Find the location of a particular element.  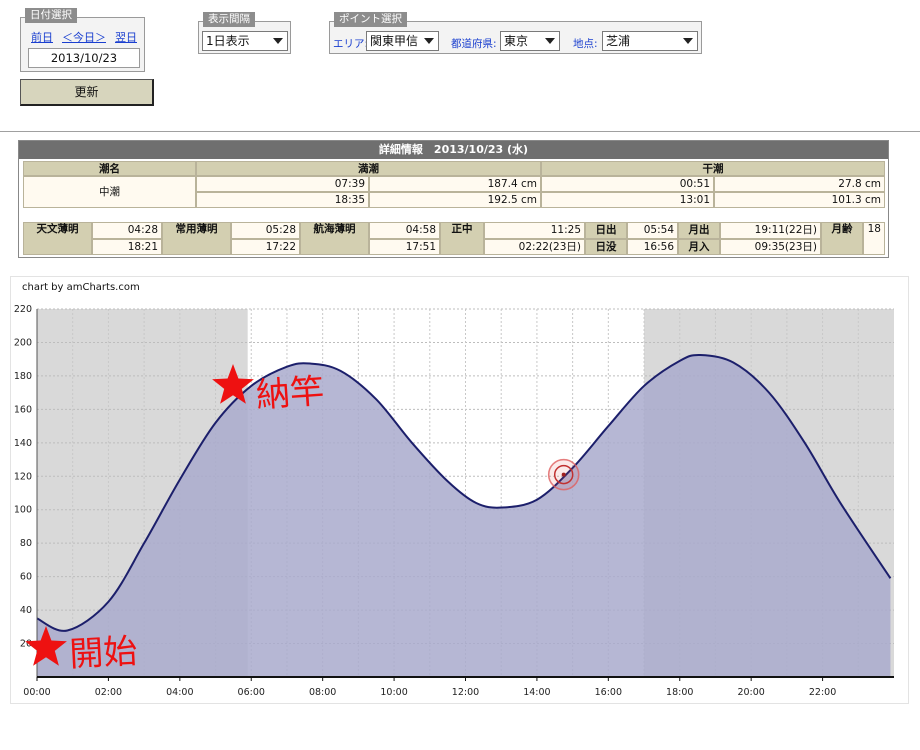

y-tick-label: 40 is located at coordinates (26, 610).